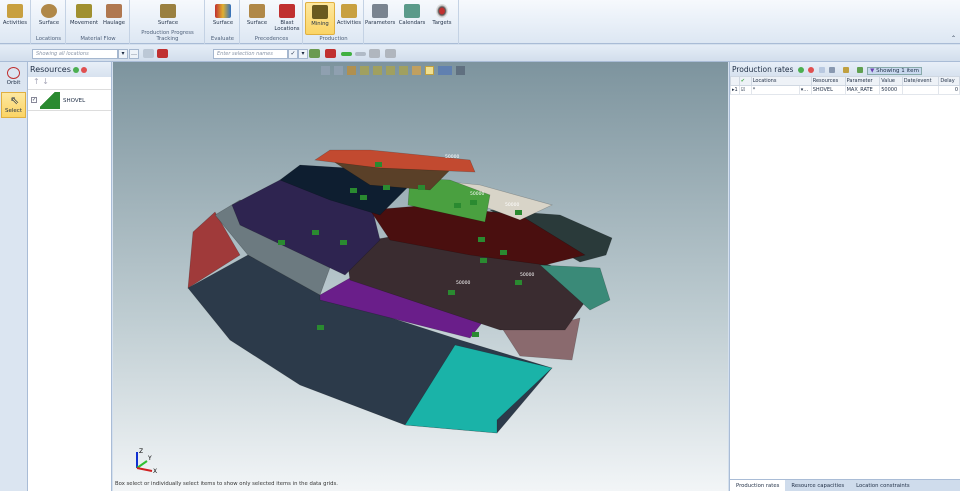  I want to click on column-header: Resources, so click(828, 81).